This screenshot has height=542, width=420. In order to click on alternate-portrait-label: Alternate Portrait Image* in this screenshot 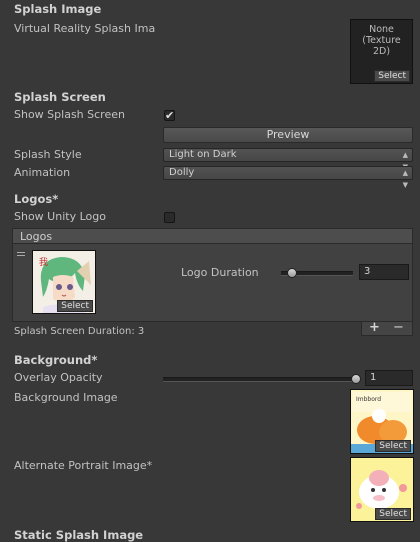, I will do `click(83, 465)`.